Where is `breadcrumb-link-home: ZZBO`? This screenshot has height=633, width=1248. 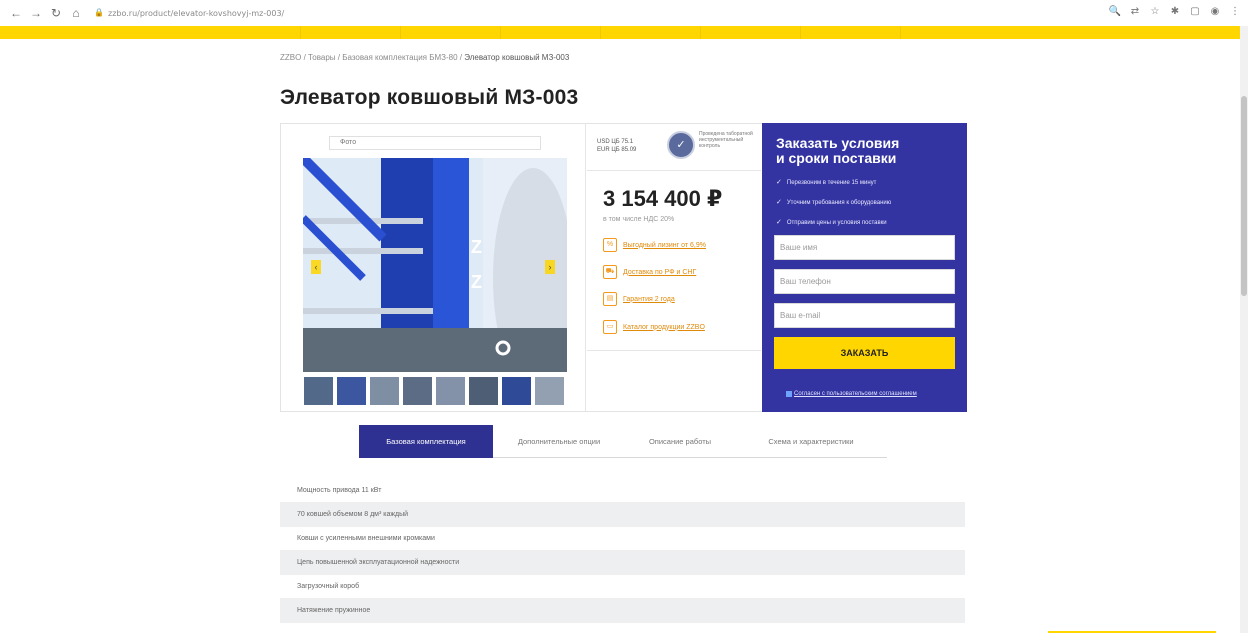
breadcrumb-link-home: ZZBO is located at coordinates (290, 57).